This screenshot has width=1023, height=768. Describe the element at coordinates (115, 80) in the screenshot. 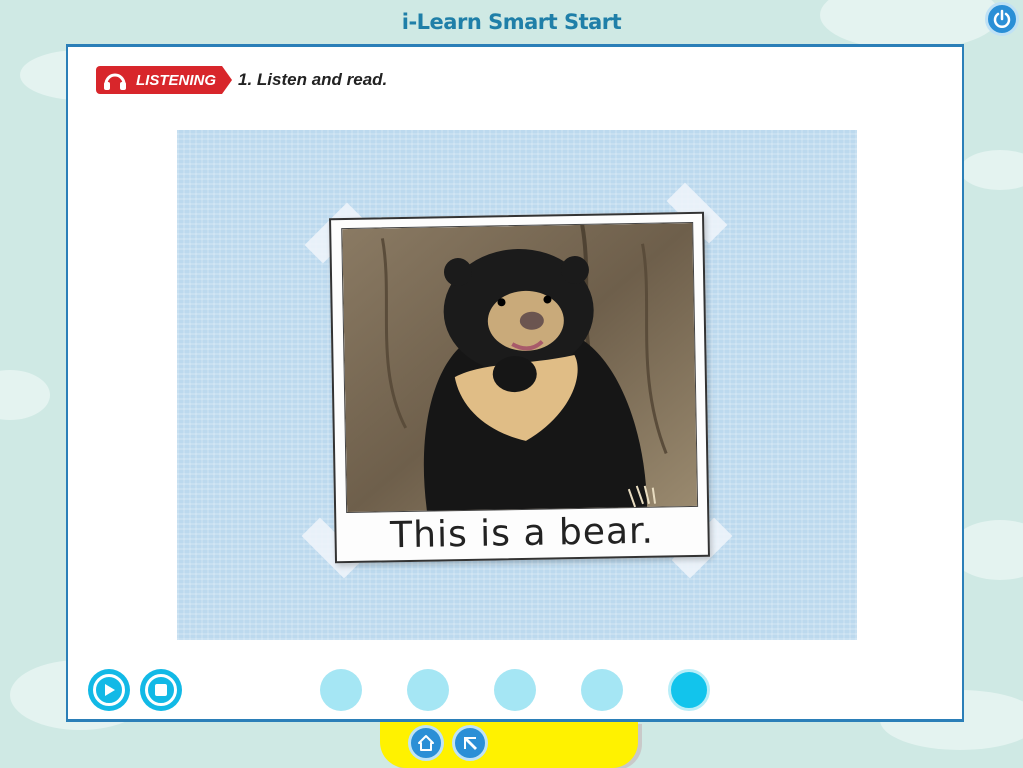

I see `headphones-icon` at that location.